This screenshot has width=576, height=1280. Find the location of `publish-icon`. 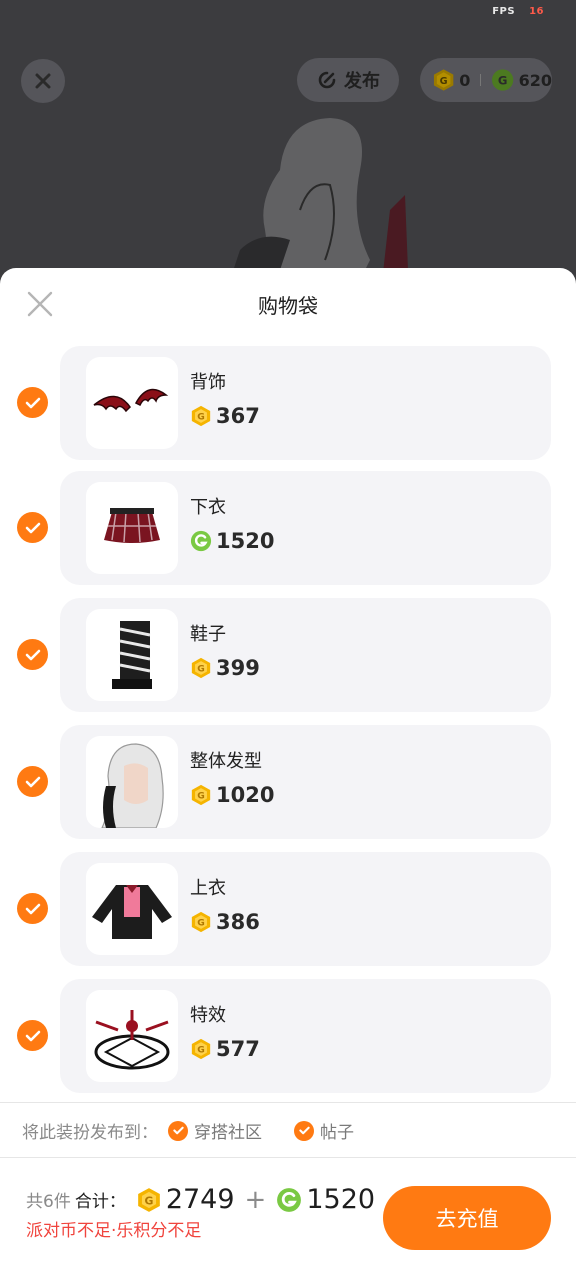

publish-icon is located at coordinates (327, 80).